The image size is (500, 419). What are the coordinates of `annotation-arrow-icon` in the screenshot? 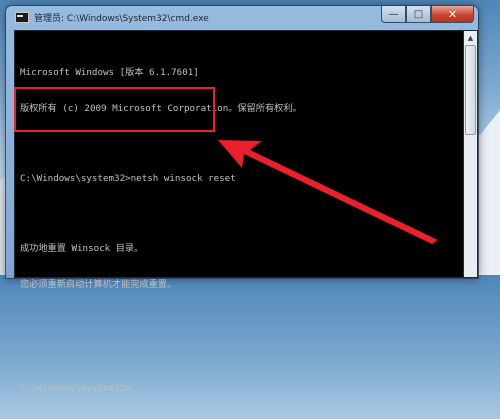 It's located at (328, 192).